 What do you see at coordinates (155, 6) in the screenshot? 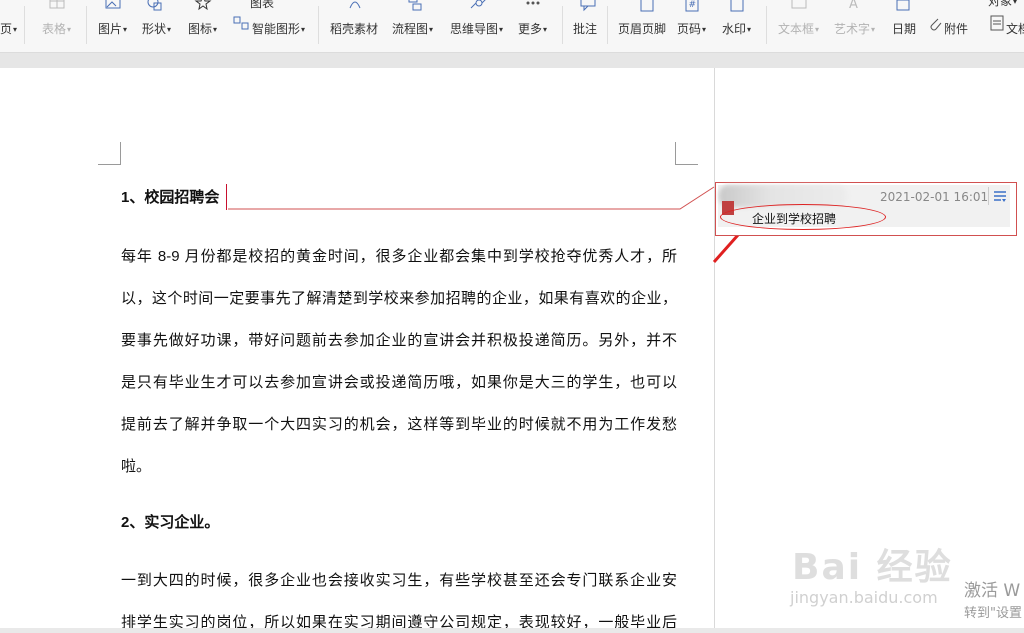
I see `shape-icon` at bounding box center [155, 6].